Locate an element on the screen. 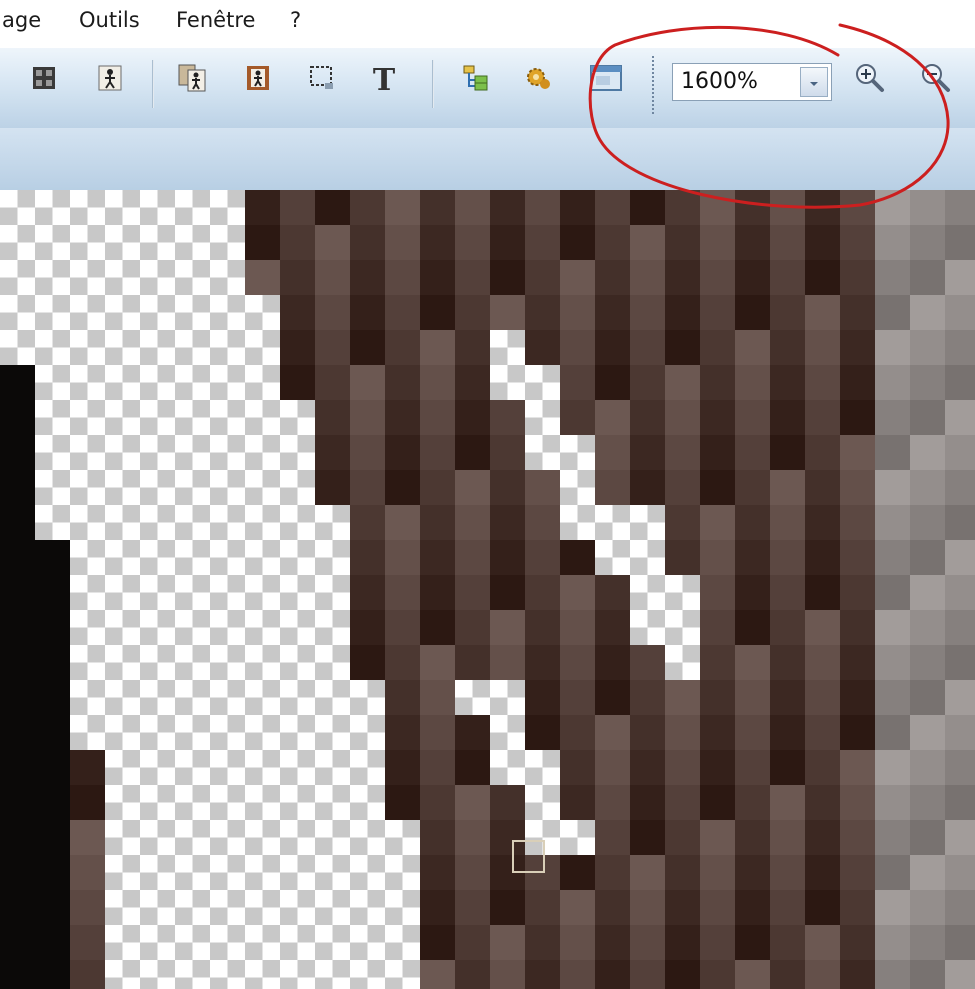 The height and width of the screenshot is (989, 975). gear-button is located at coordinates (538, 80).